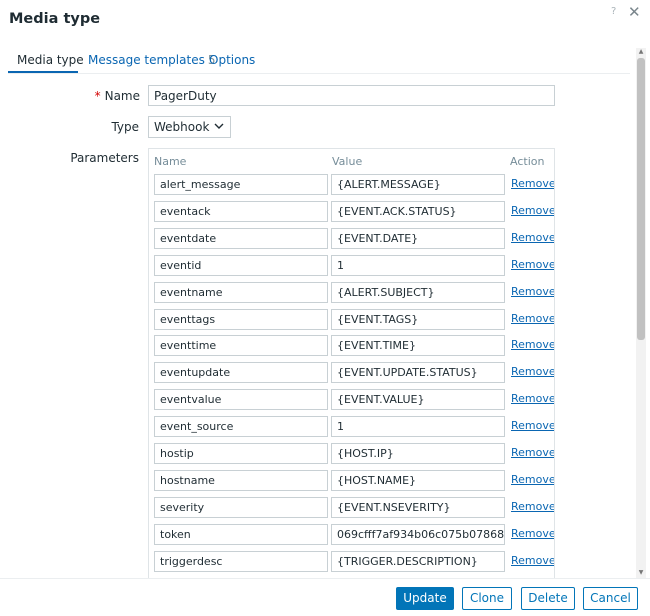 The height and width of the screenshot is (616, 650). Describe the element at coordinates (325, 597) in the screenshot. I see `dialog-footer: Update Clone Delete Cancel` at that location.